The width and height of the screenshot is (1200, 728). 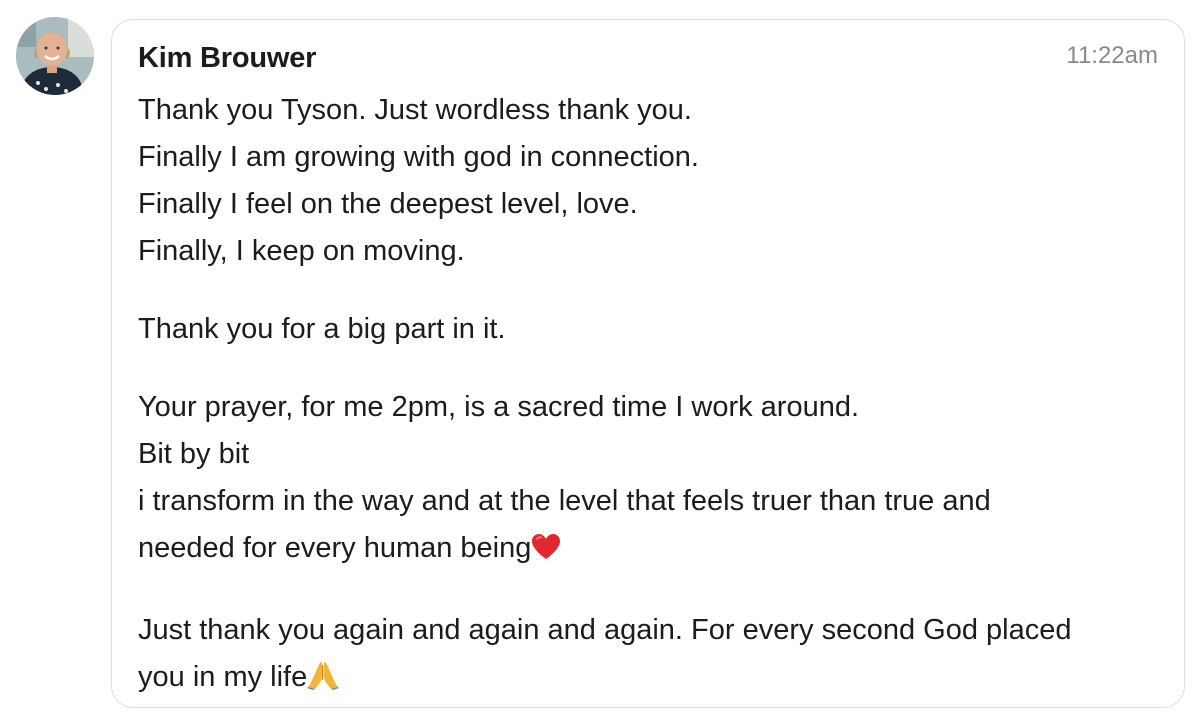 I want to click on message-line-with-icon: needed for every human being, so click(x=643, y=550).